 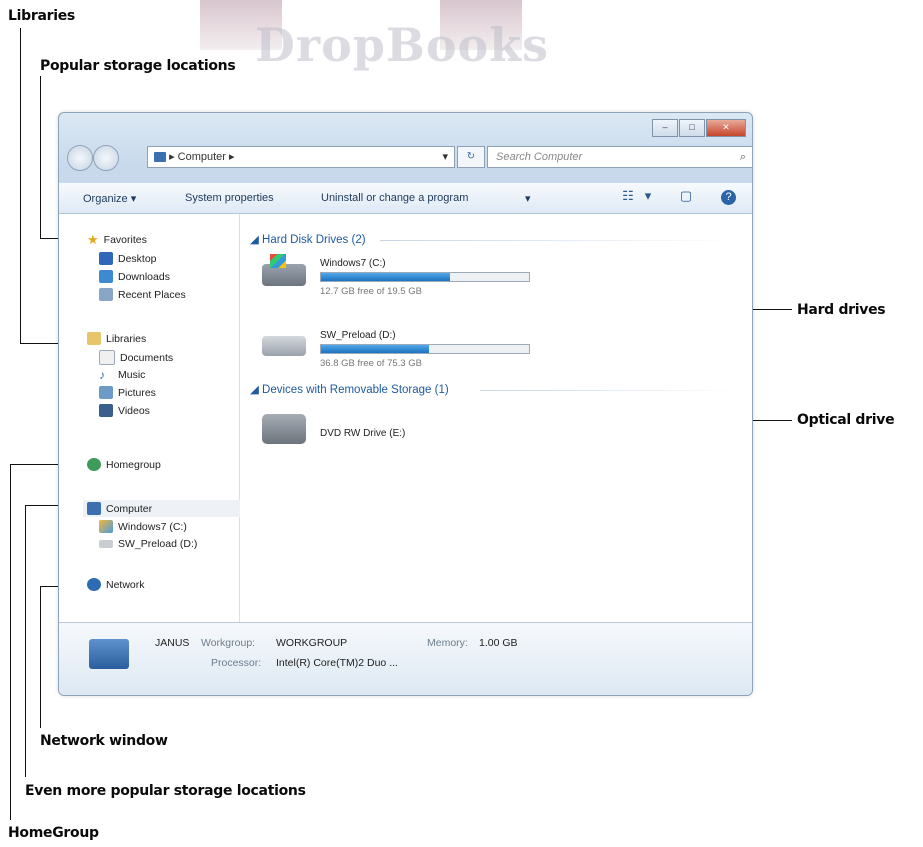 I want to click on drive-d-icon, so click(x=284, y=346).